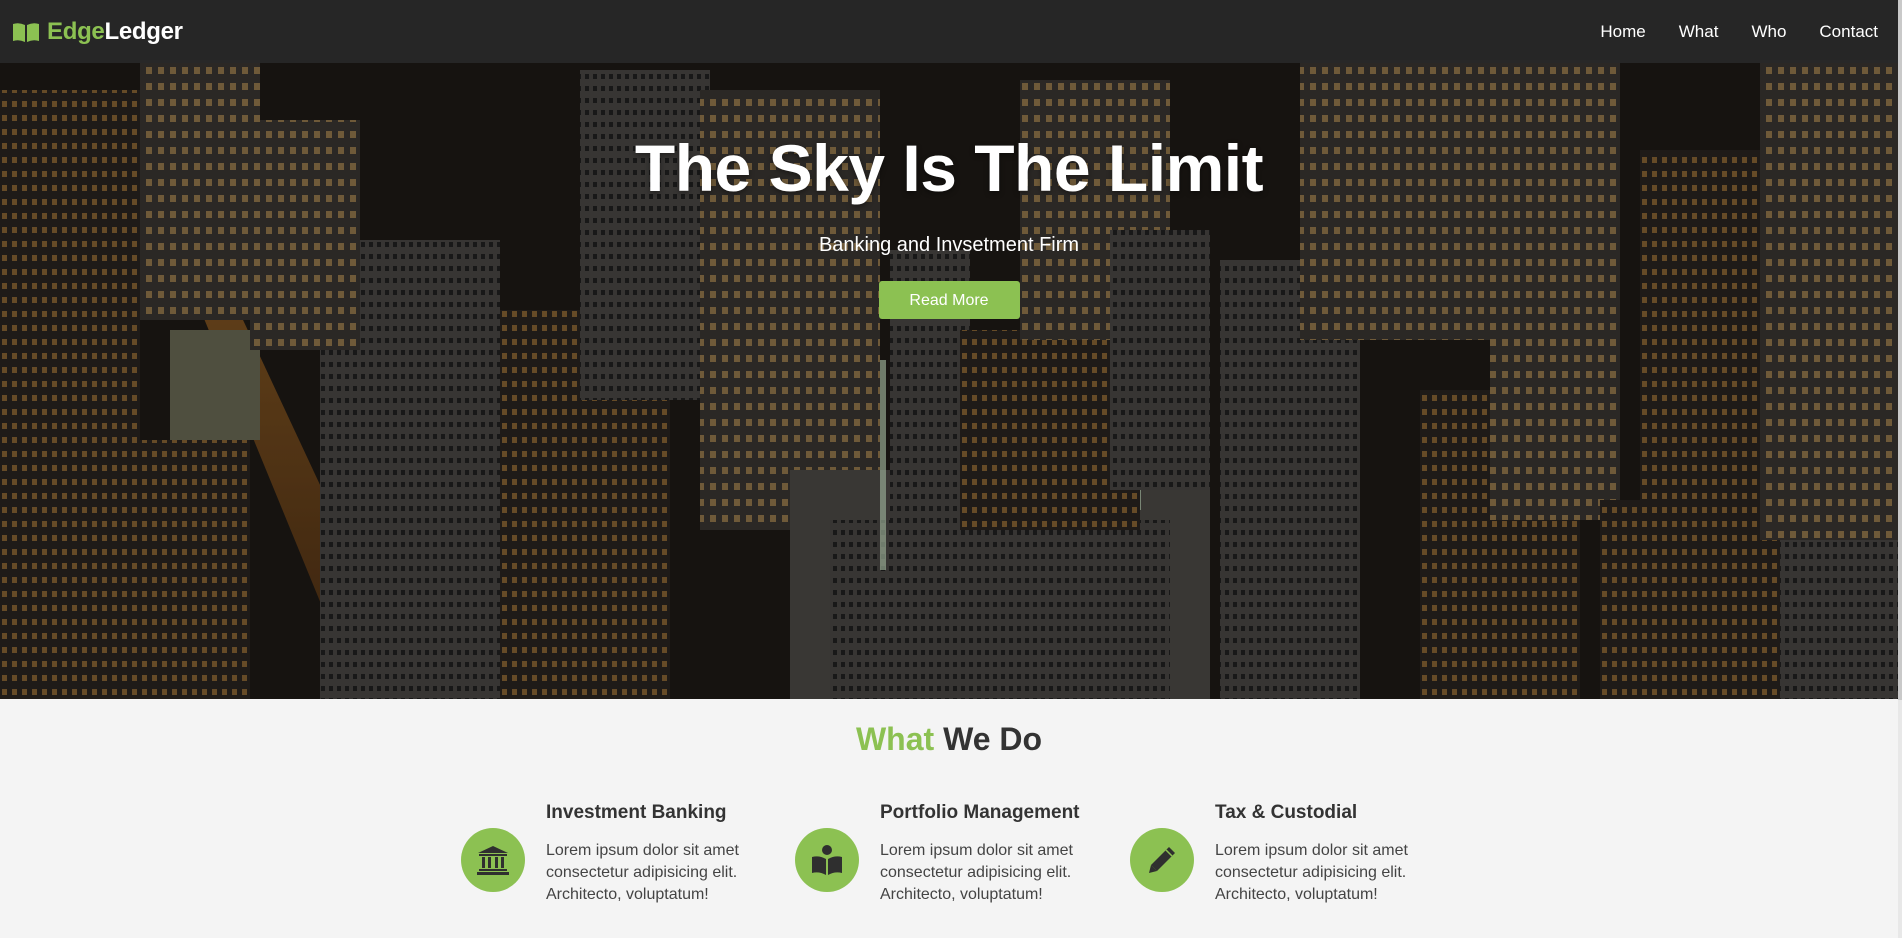 Image resolution: width=1902 pixels, height=938 pixels. What do you see at coordinates (949, 31) in the screenshot?
I see `navbar: EdgeLedger Home What Who Contact` at bounding box center [949, 31].